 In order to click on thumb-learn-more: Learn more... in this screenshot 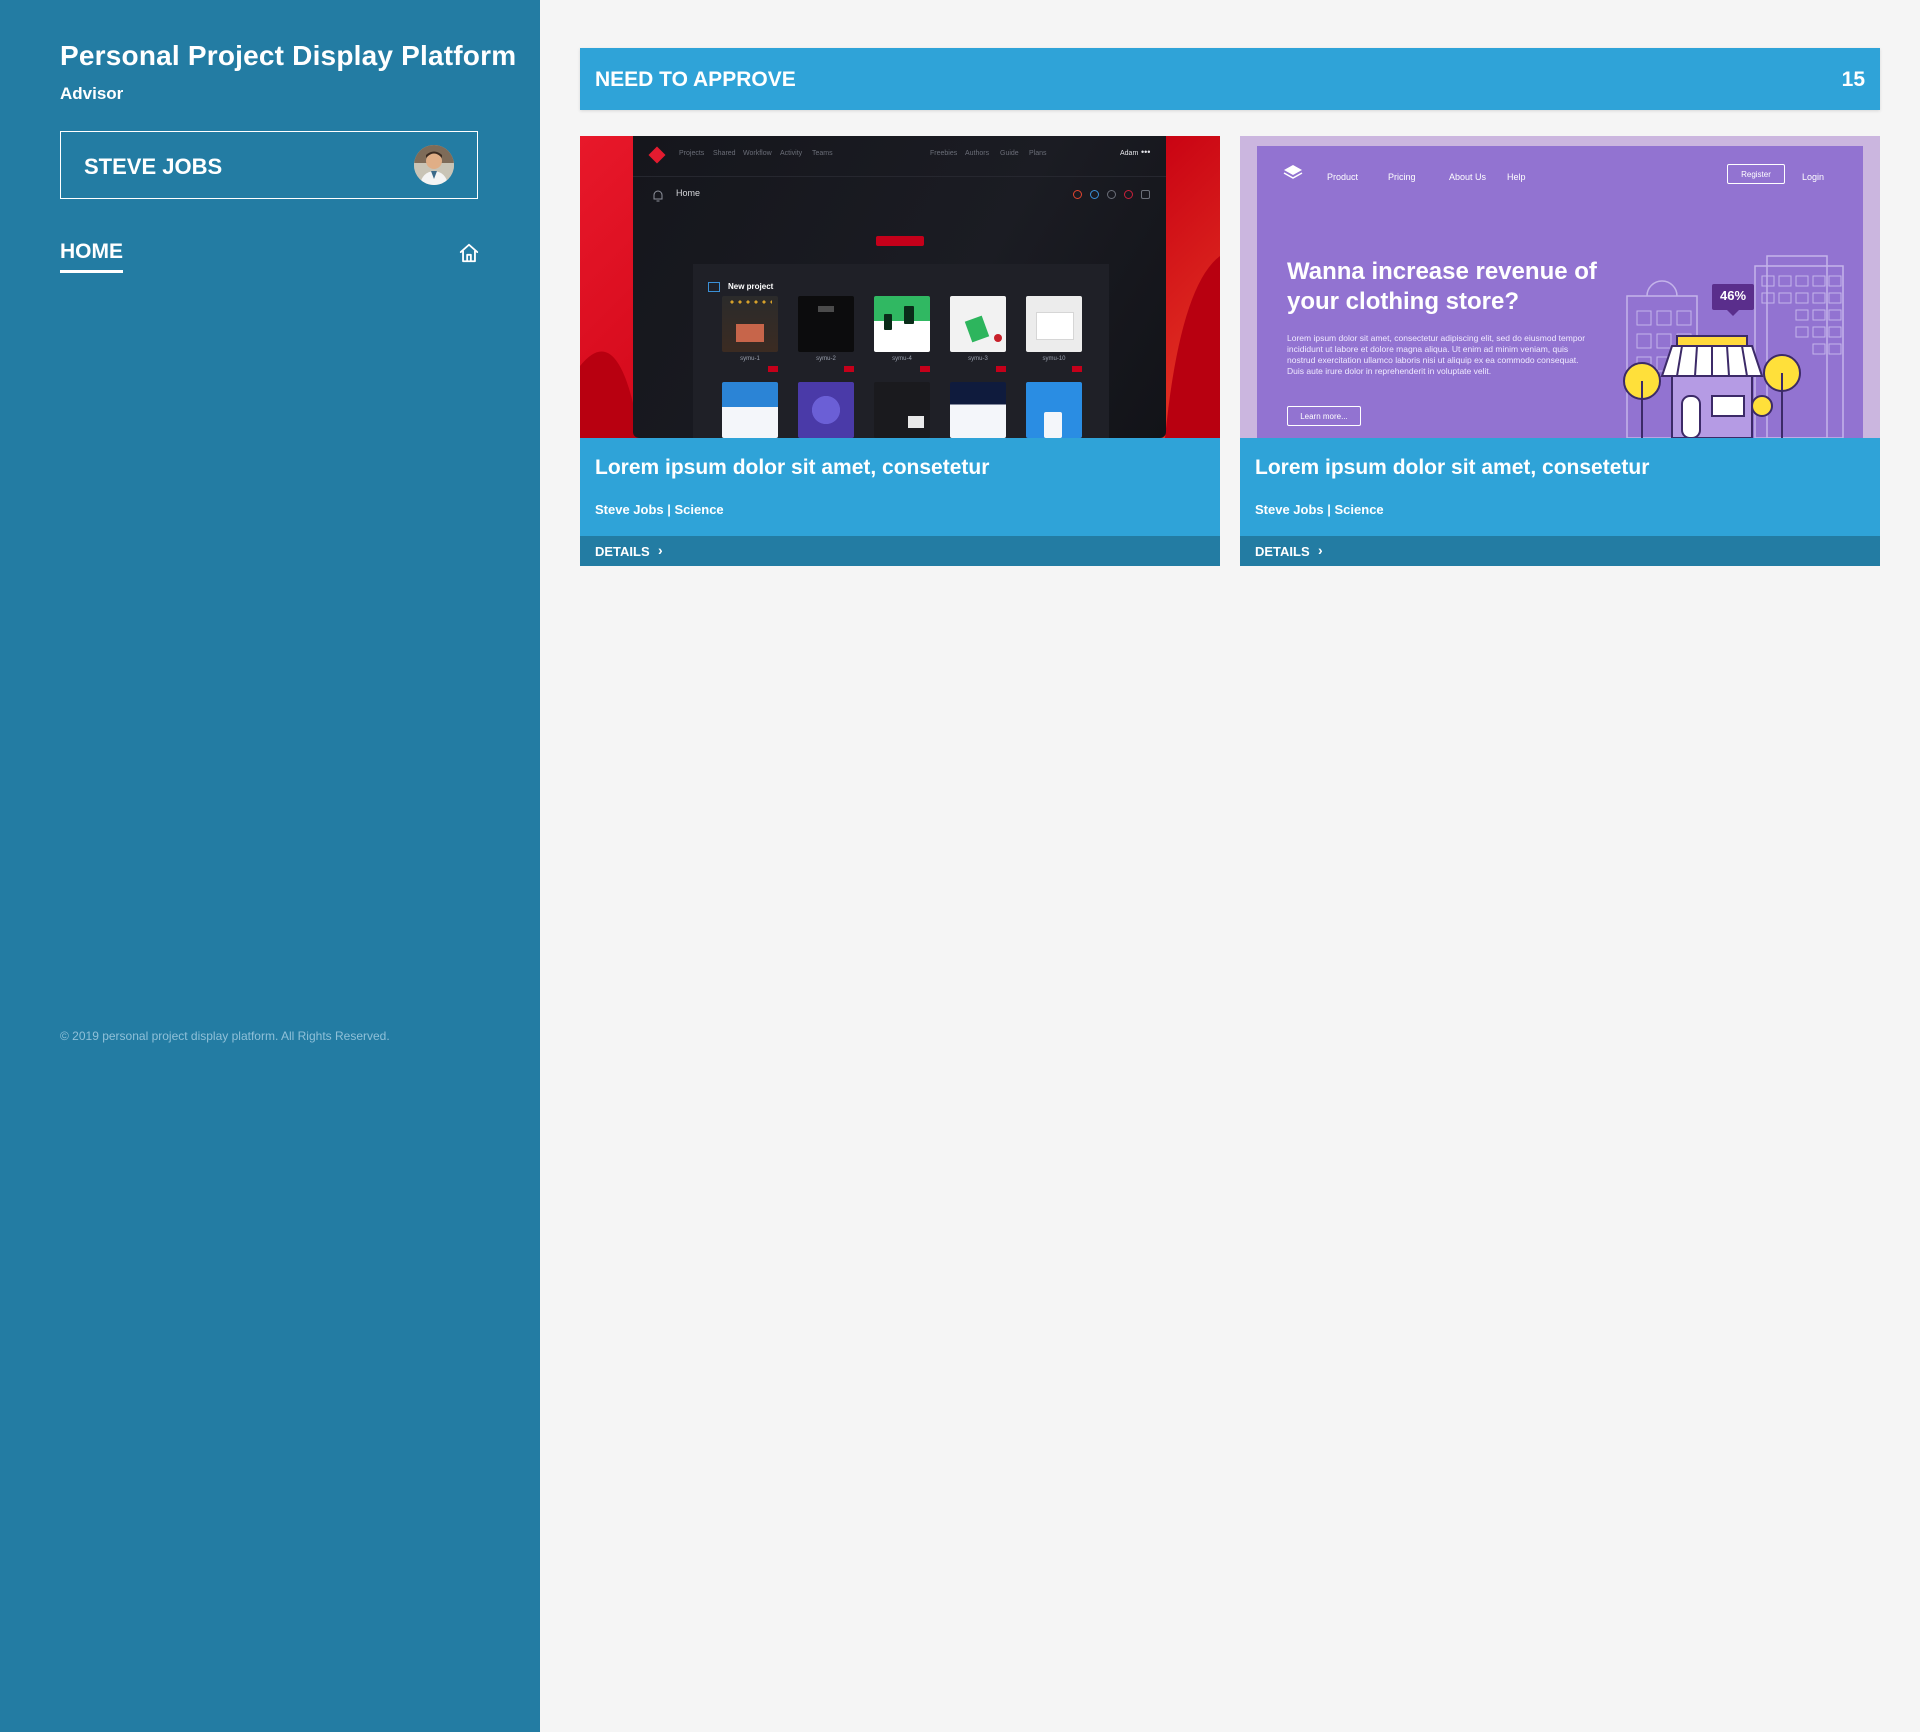, I will do `click(1324, 416)`.